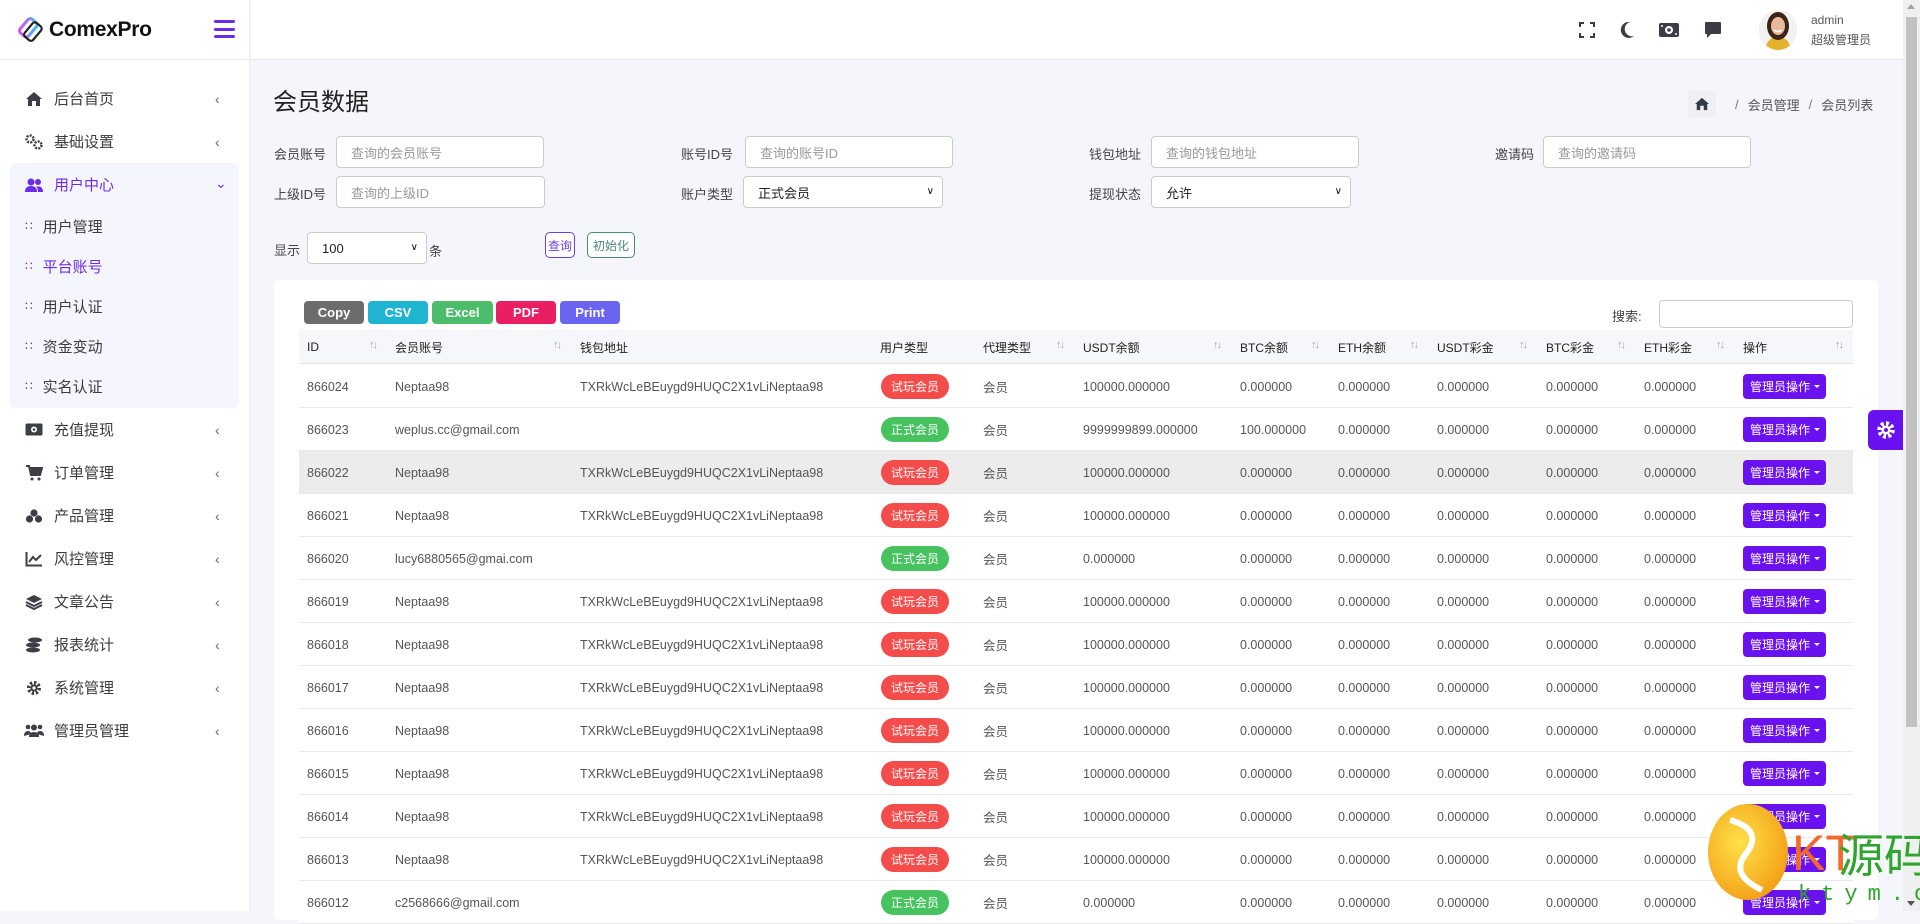 This screenshot has width=1920, height=924. What do you see at coordinates (224, 29) in the screenshot?
I see `menu-toggle-icon` at bounding box center [224, 29].